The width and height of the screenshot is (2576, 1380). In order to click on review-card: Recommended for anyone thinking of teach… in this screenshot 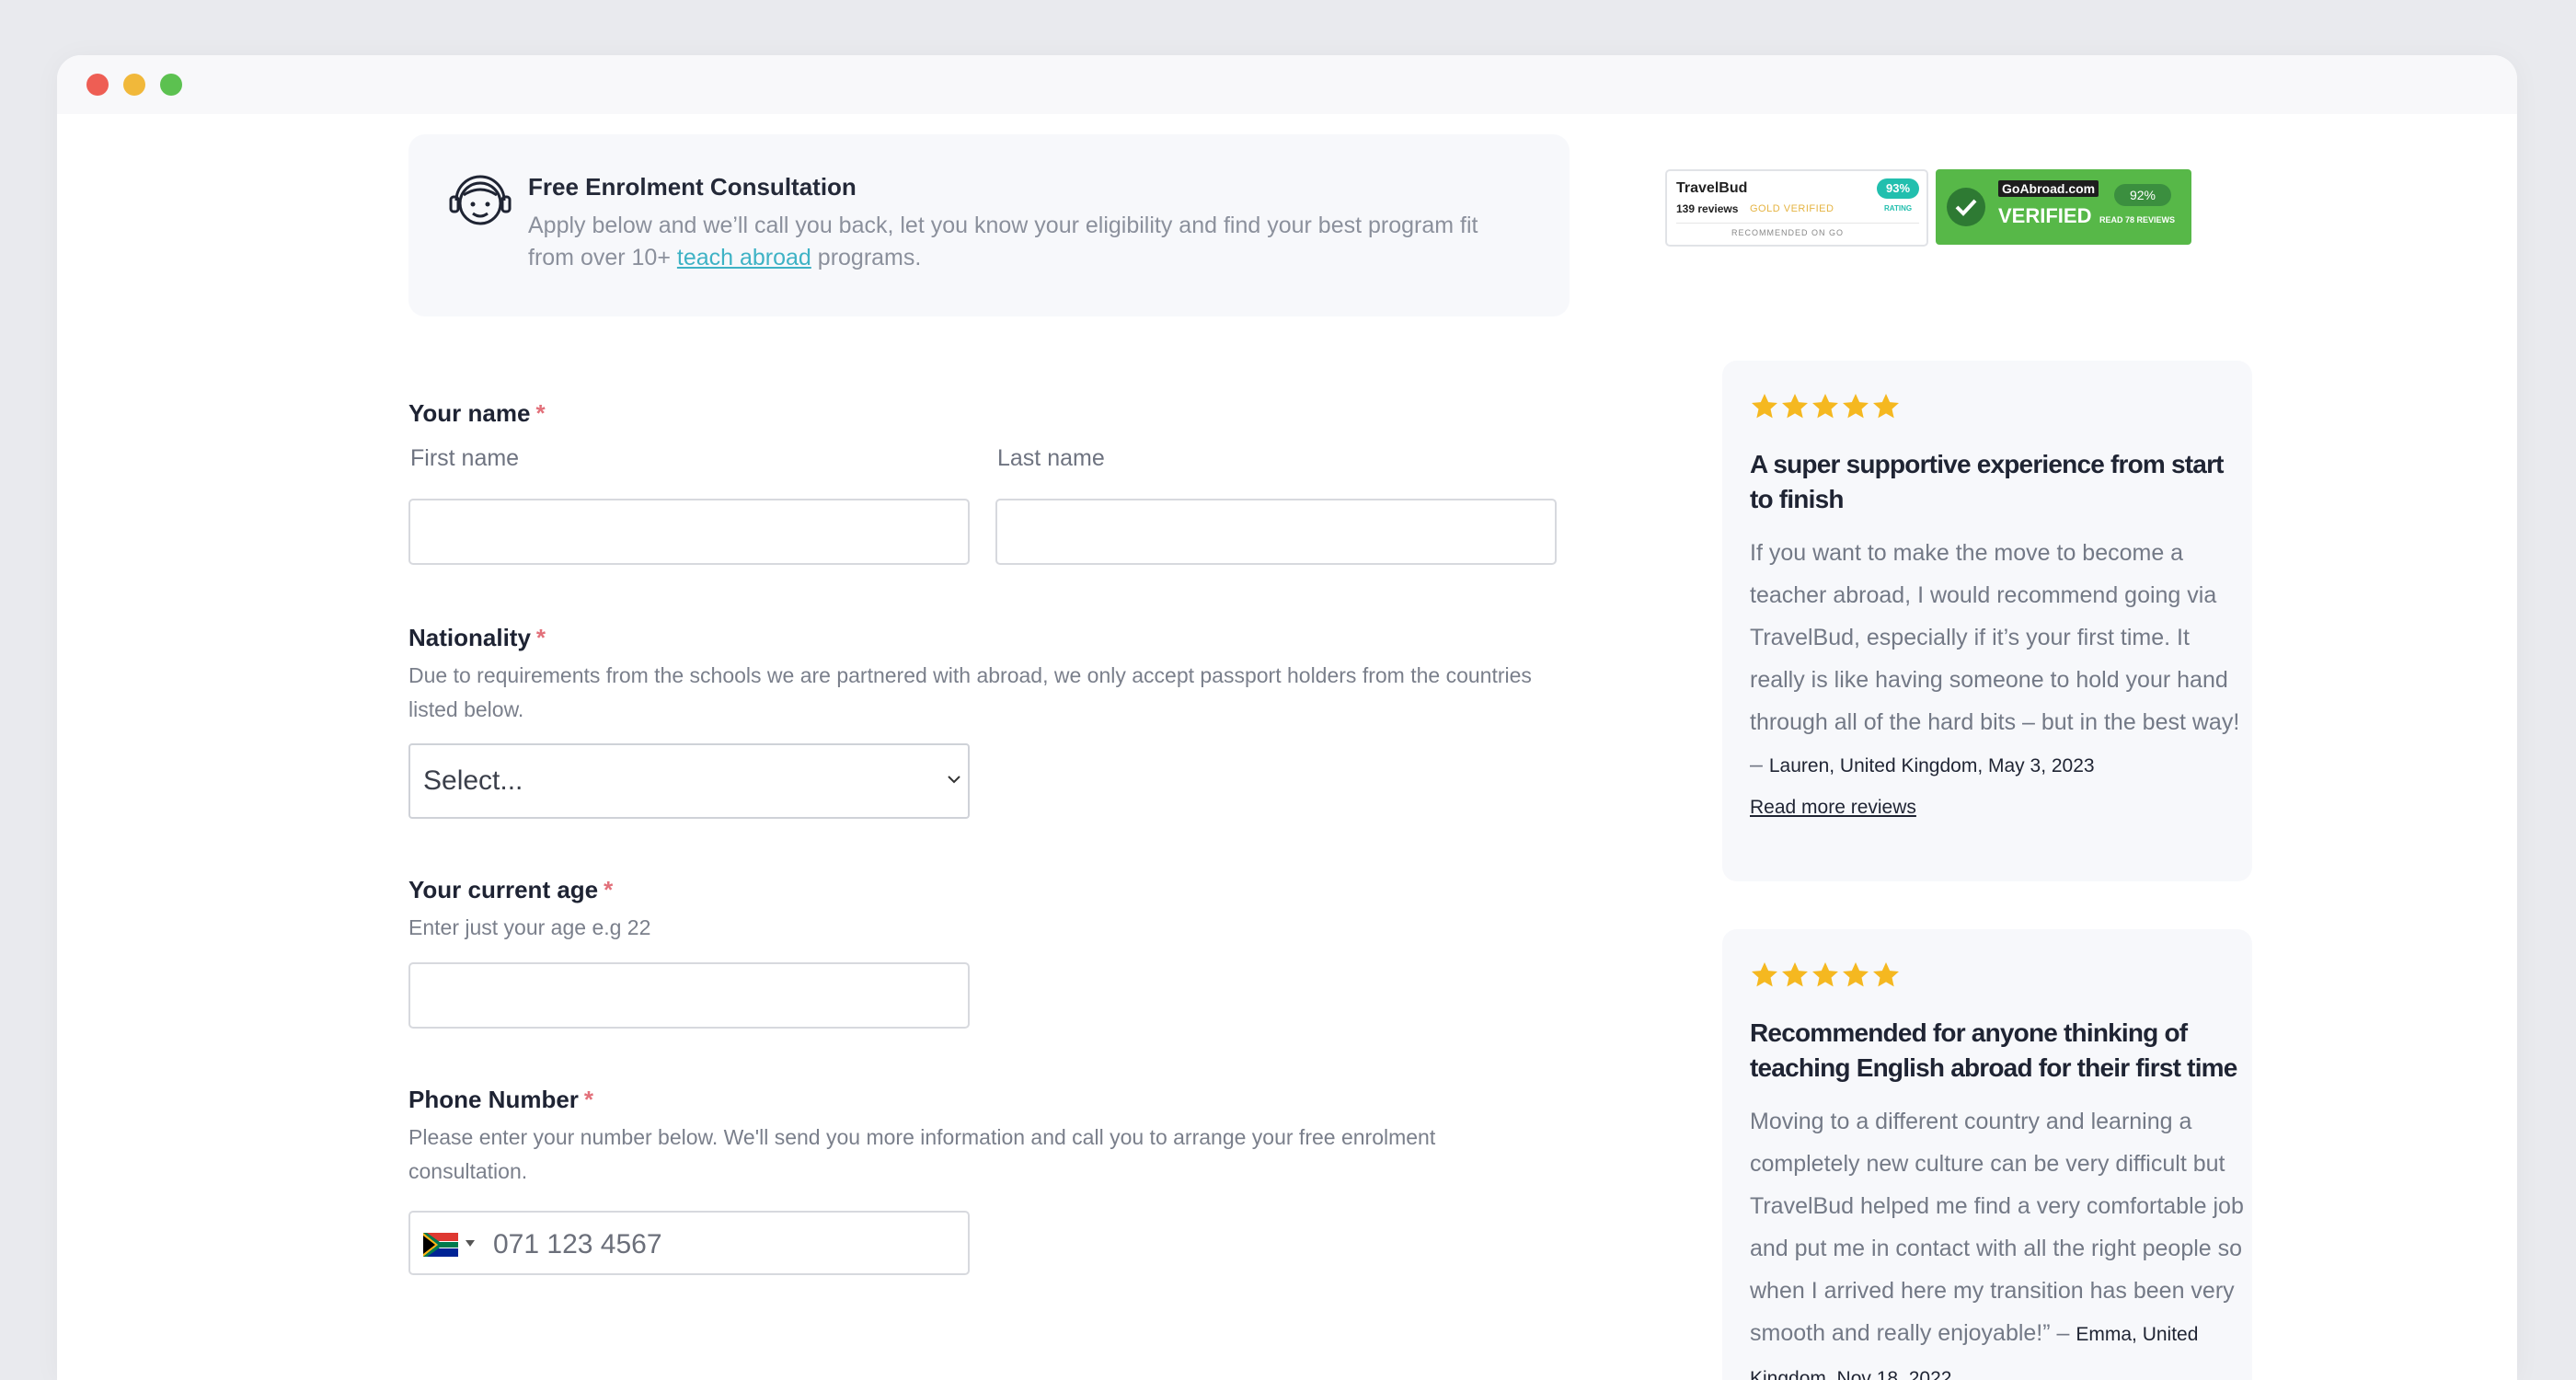, I will do `click(1987, 1154)`.